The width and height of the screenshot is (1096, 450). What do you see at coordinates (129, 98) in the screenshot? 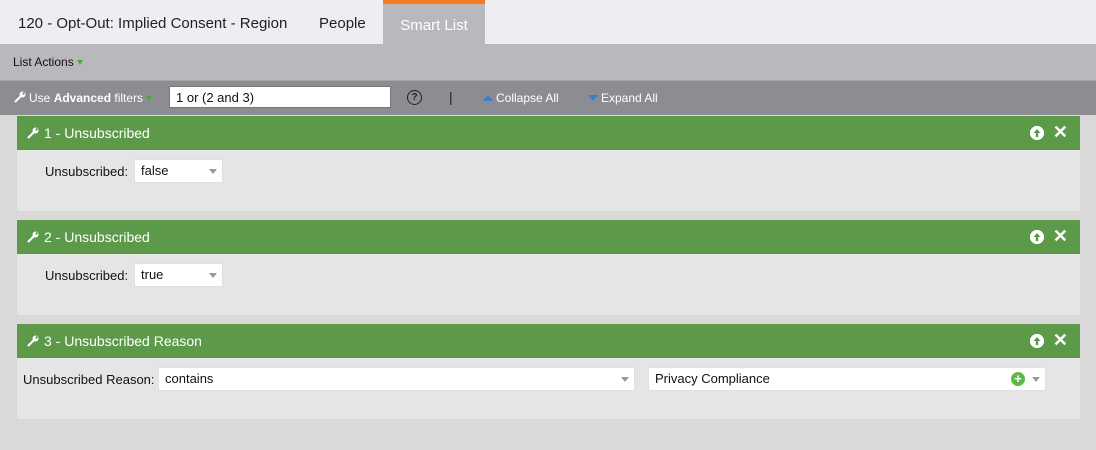
I see `filters-label: filters` at bounding box center [129, 98].